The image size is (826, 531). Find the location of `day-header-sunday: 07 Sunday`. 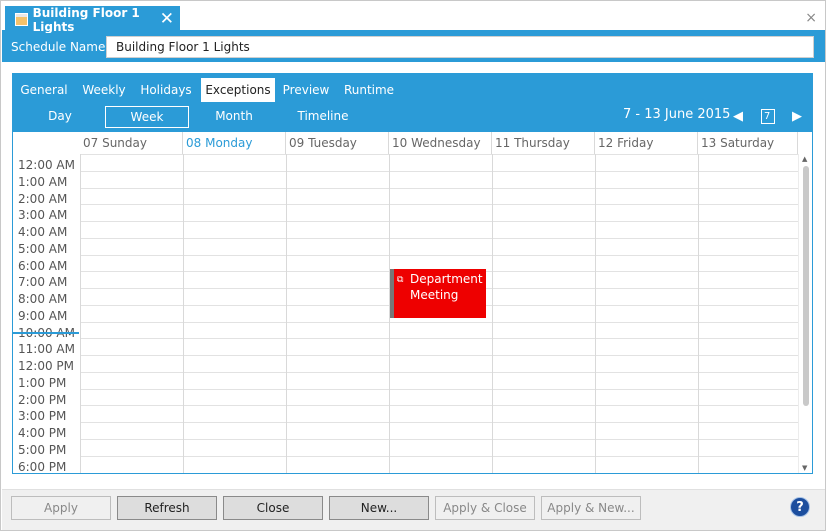

day-header-sunday: 07 Sunday is located at coordinates (131, 143).